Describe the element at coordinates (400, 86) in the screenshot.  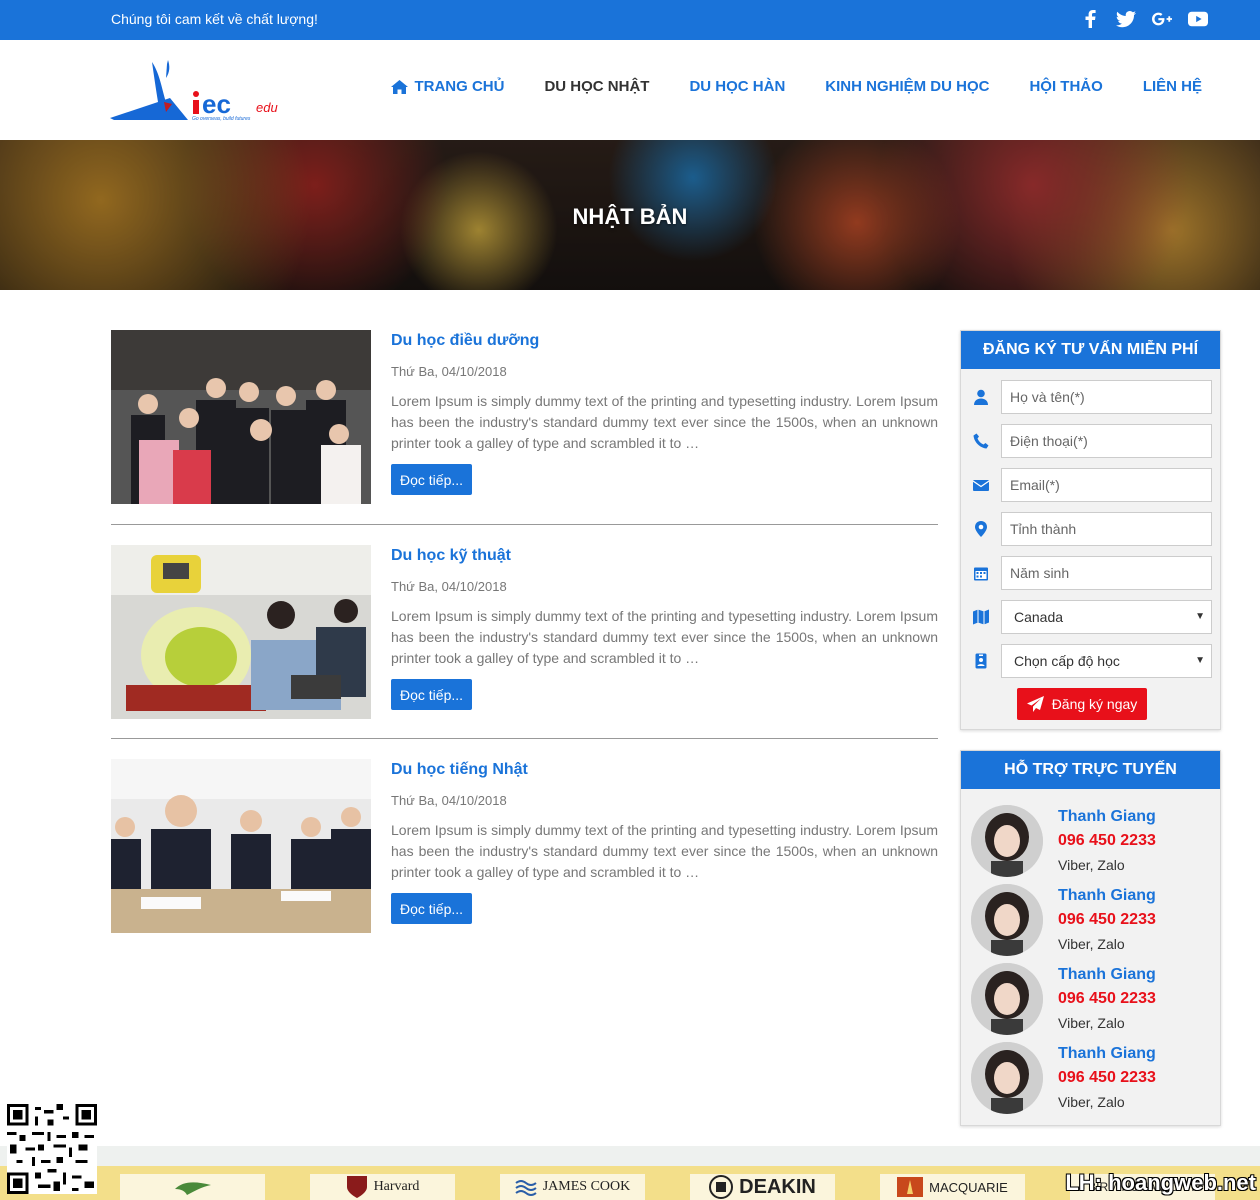
I see `home-icon` at that location.